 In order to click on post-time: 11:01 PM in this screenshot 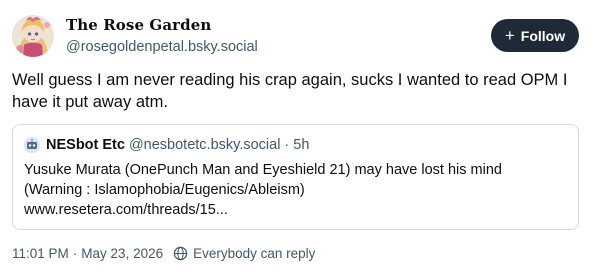, I will do `click(40, 253)`.